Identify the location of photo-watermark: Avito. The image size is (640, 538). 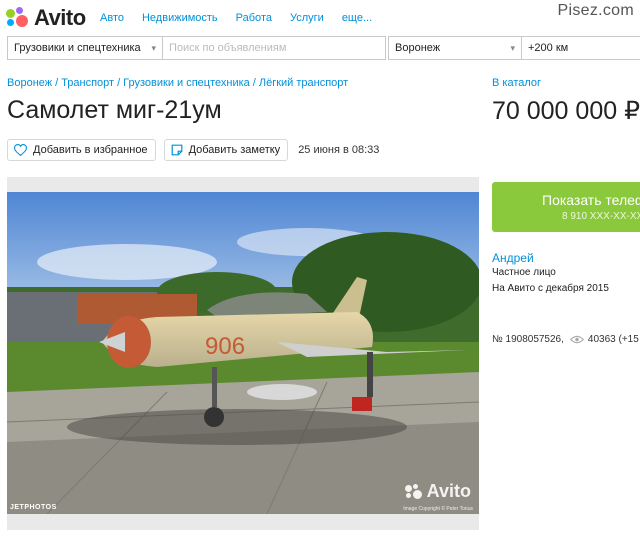
(437, 491).